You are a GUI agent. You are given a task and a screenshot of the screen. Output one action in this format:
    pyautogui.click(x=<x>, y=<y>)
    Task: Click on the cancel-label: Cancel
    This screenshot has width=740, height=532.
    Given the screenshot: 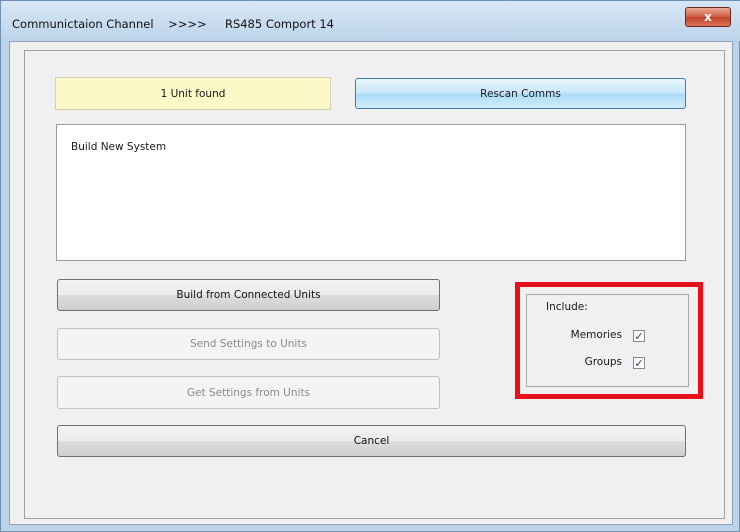 What is the action you would take?
    pyautogui.click(x=371, y=441)
    